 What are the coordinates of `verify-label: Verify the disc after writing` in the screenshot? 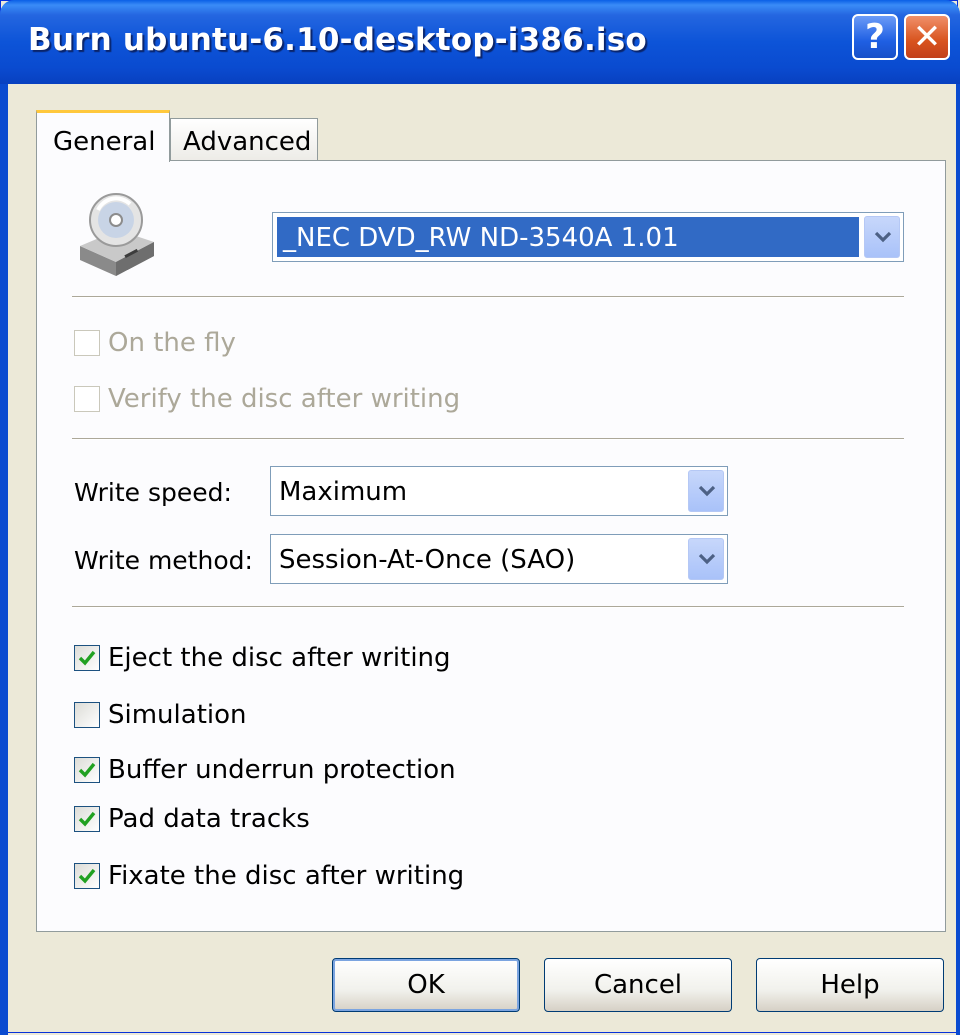 It's located at (284, 399).